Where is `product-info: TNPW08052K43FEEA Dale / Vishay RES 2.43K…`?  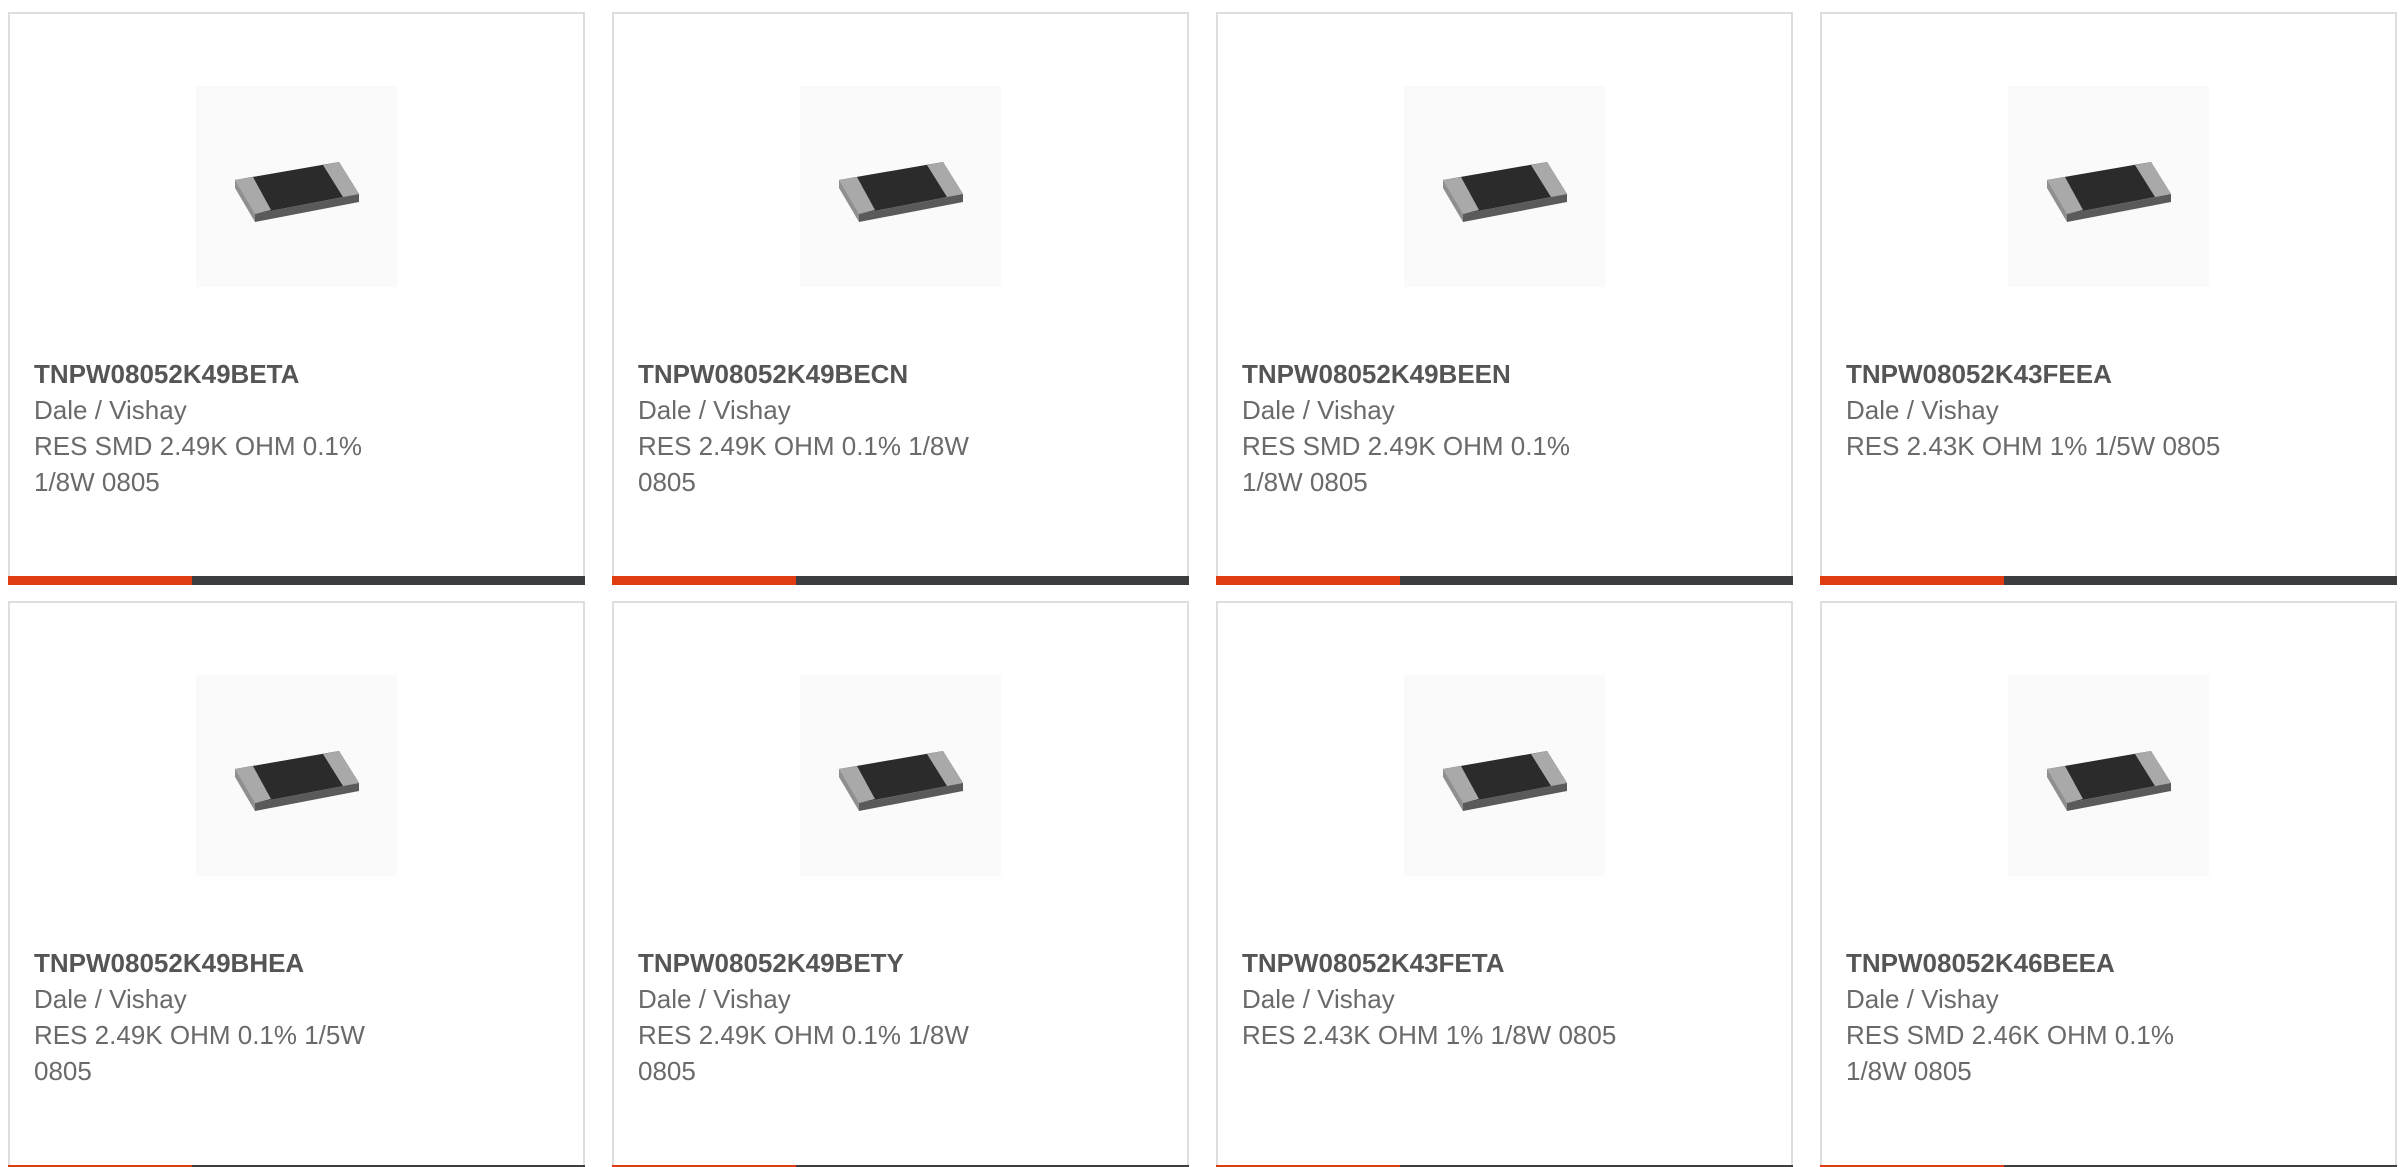 product-info: TNPW08052K43FEEA Dale / Vishay RES 2.43K… is located at coordinates (2036, 410).